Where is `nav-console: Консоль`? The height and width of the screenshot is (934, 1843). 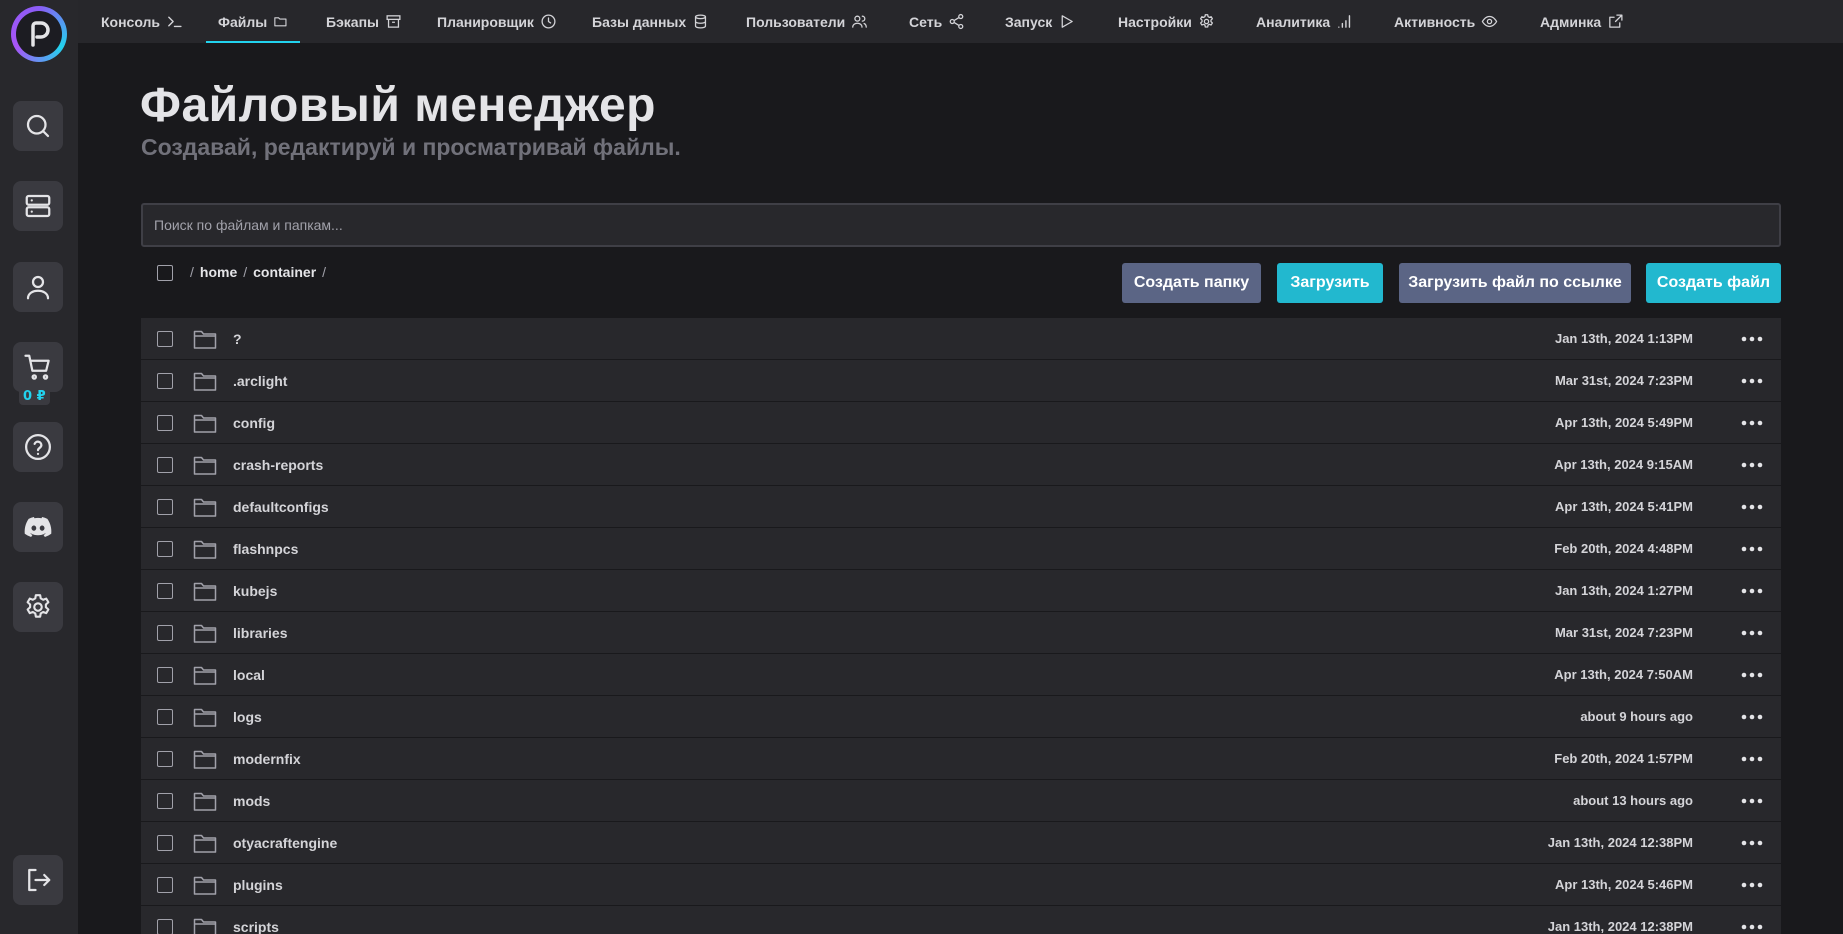 nav-console: Консоль is located at coordinates (142, 21).